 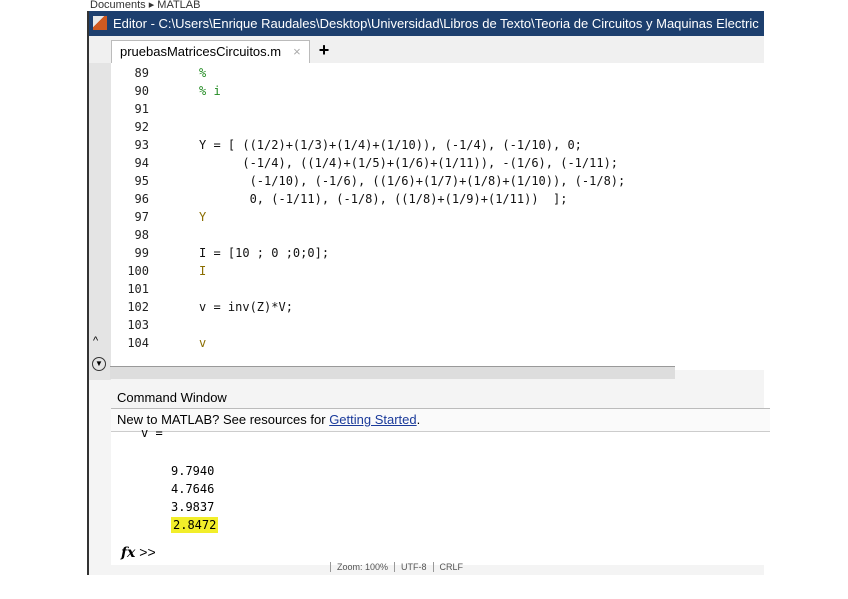 I want to click on line-number: 100, so click(x=138, y=271).